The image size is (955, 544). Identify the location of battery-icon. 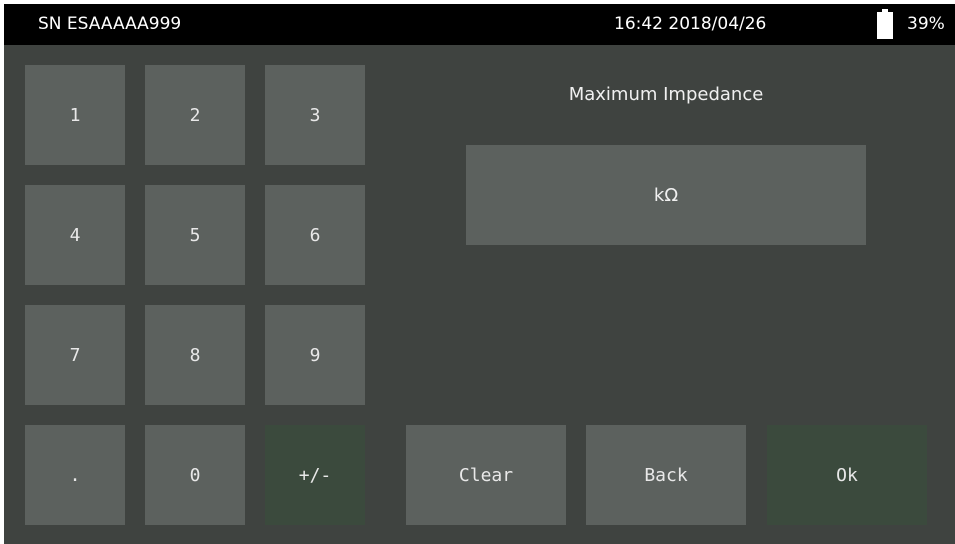
(885, 24).